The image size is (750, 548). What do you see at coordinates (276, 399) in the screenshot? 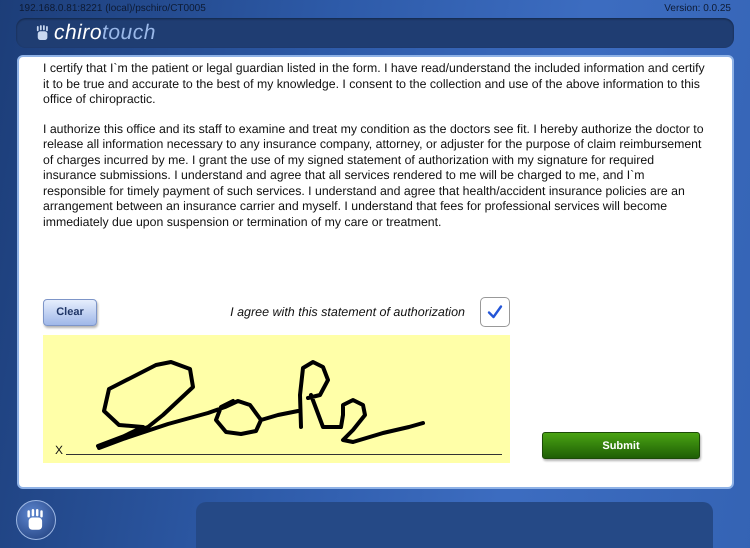
I see `signature-pad: X` at bounding box center [276, 399].